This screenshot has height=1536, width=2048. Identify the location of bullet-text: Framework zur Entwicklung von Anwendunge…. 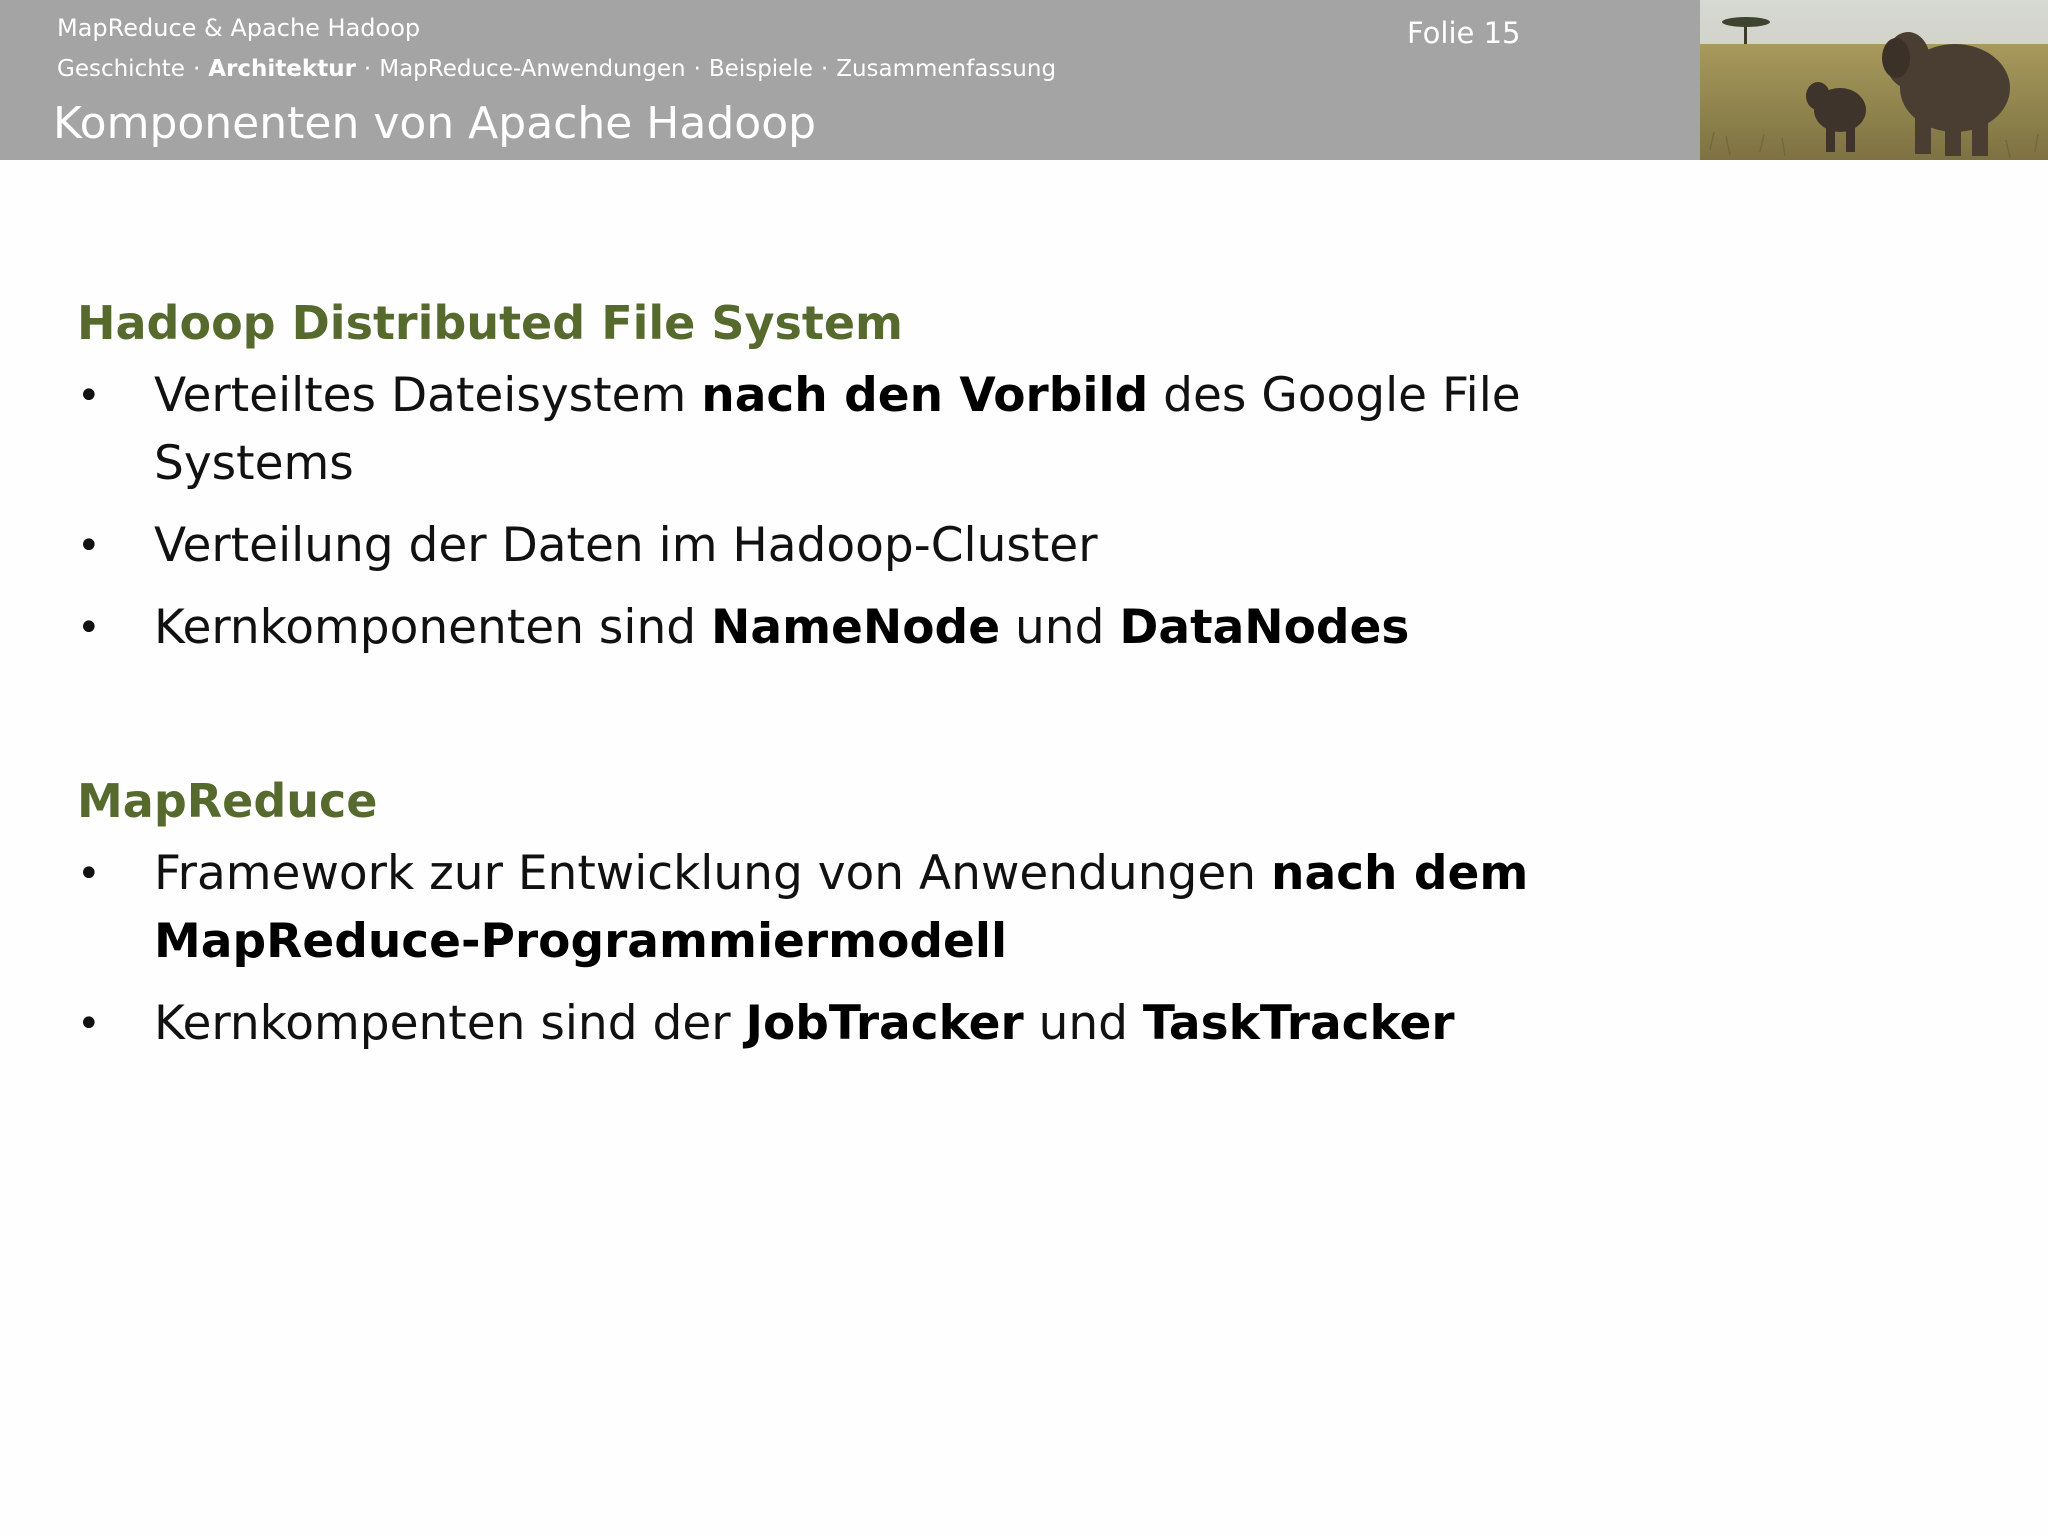
(712, 873).